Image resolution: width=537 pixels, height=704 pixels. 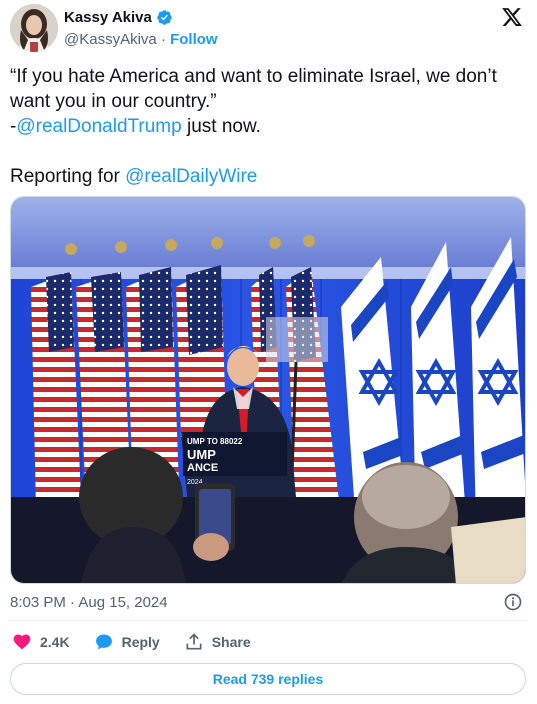 I want to click on share-label: Share, so click(x=231, y=642).